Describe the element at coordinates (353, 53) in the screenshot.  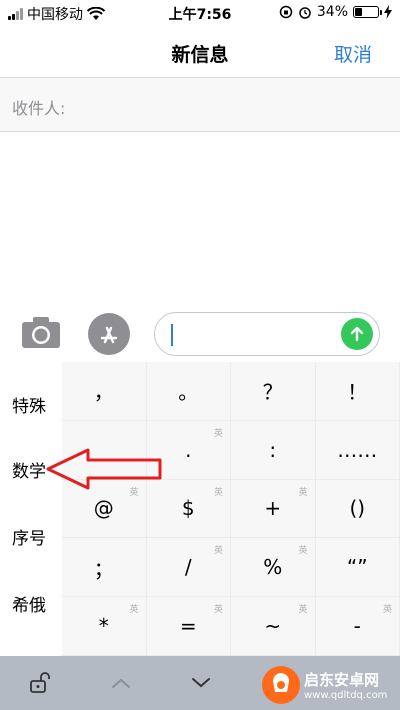
I see `cancel-button: 取消` at that location.